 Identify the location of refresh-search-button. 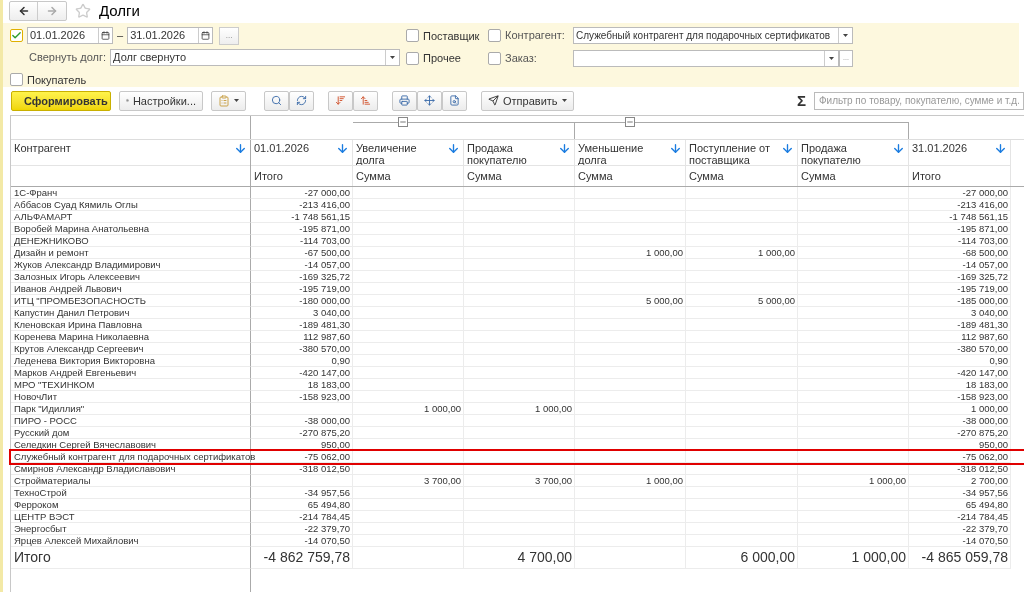
(301, 100).